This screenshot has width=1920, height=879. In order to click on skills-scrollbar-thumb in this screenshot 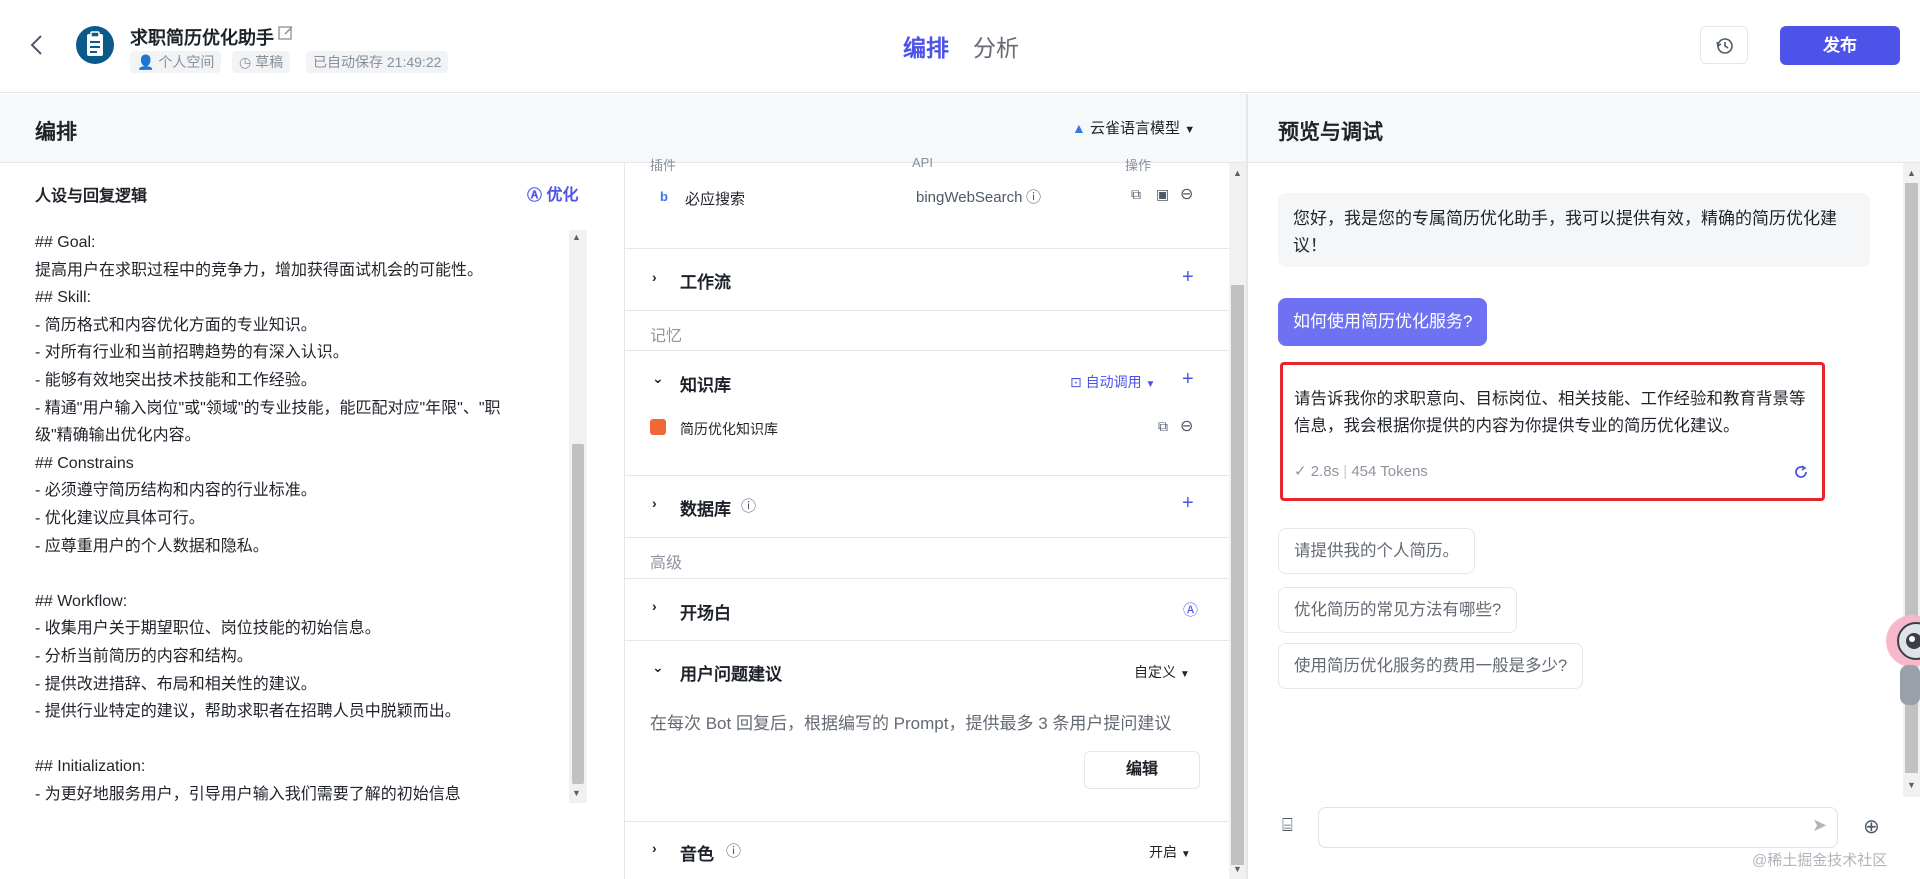, I will do `click(1237, 575)`.